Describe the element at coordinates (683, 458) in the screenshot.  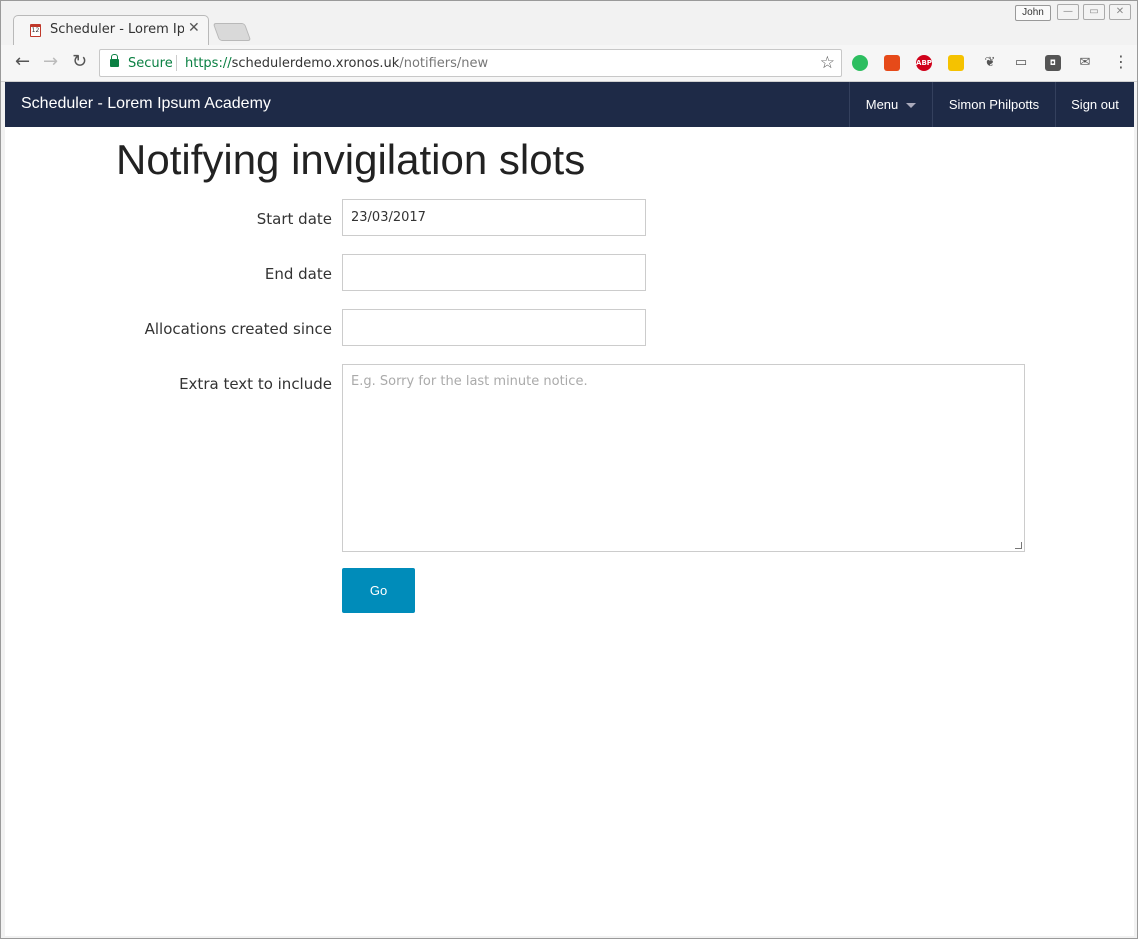
I see `extra-text-field: E.g. Sorry for the last minute notice.` at that location.